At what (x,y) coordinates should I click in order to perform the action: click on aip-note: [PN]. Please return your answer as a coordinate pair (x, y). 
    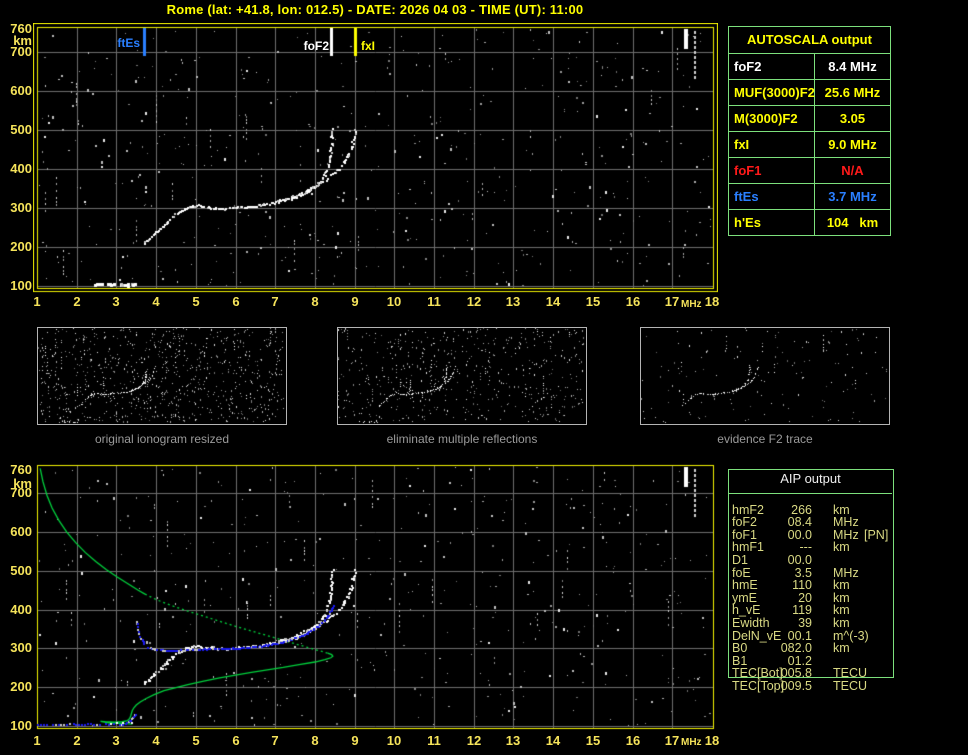
    Looking at the image, I should click on (876, 534).